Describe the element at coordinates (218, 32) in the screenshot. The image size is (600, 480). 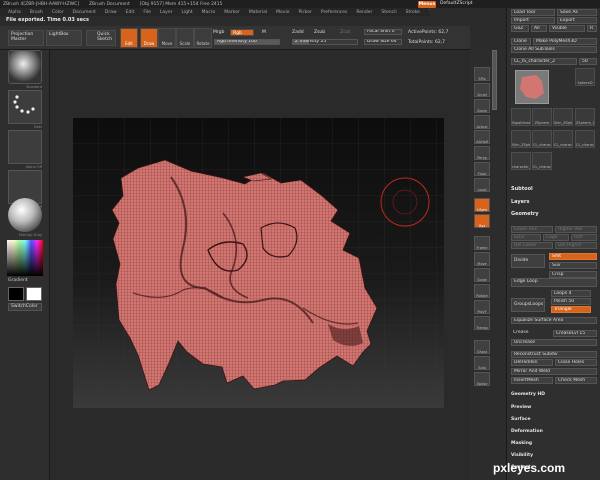
I see `mrgb-toggle: Mrgb` at that location.